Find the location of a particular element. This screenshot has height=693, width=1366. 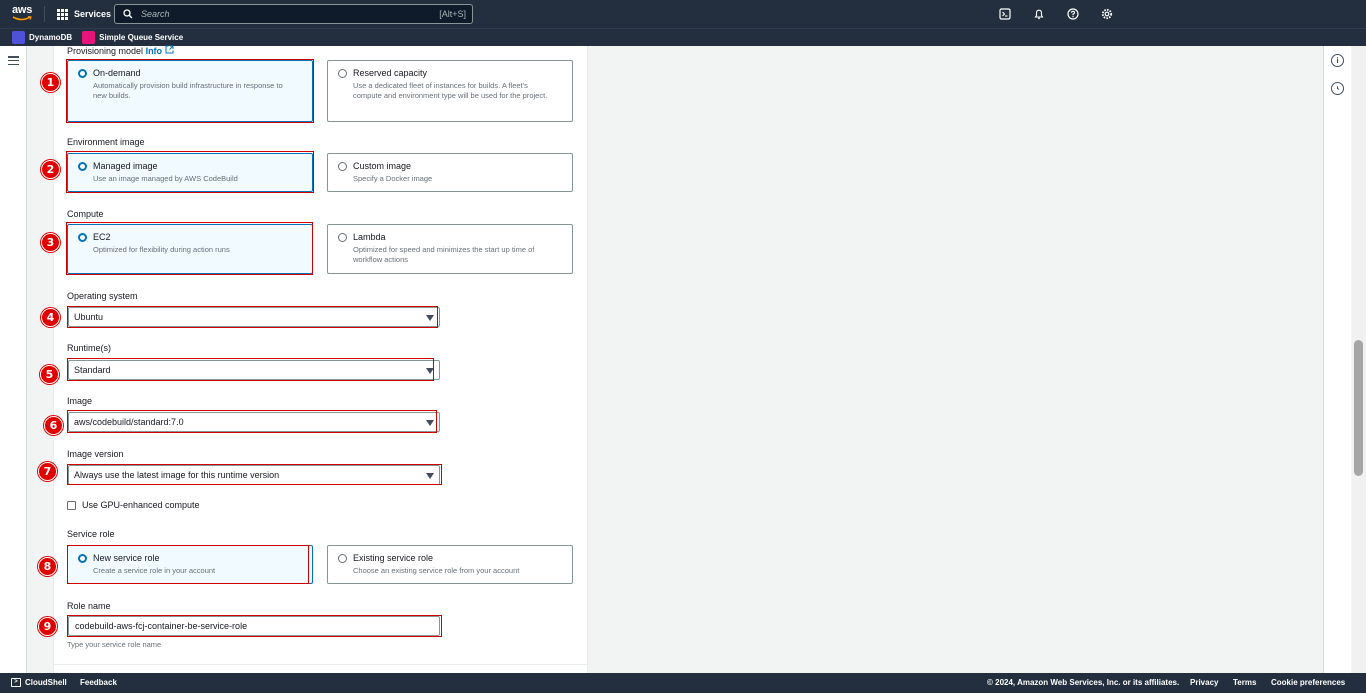

image-version-label: Image version is located at coordinates (95, 454).